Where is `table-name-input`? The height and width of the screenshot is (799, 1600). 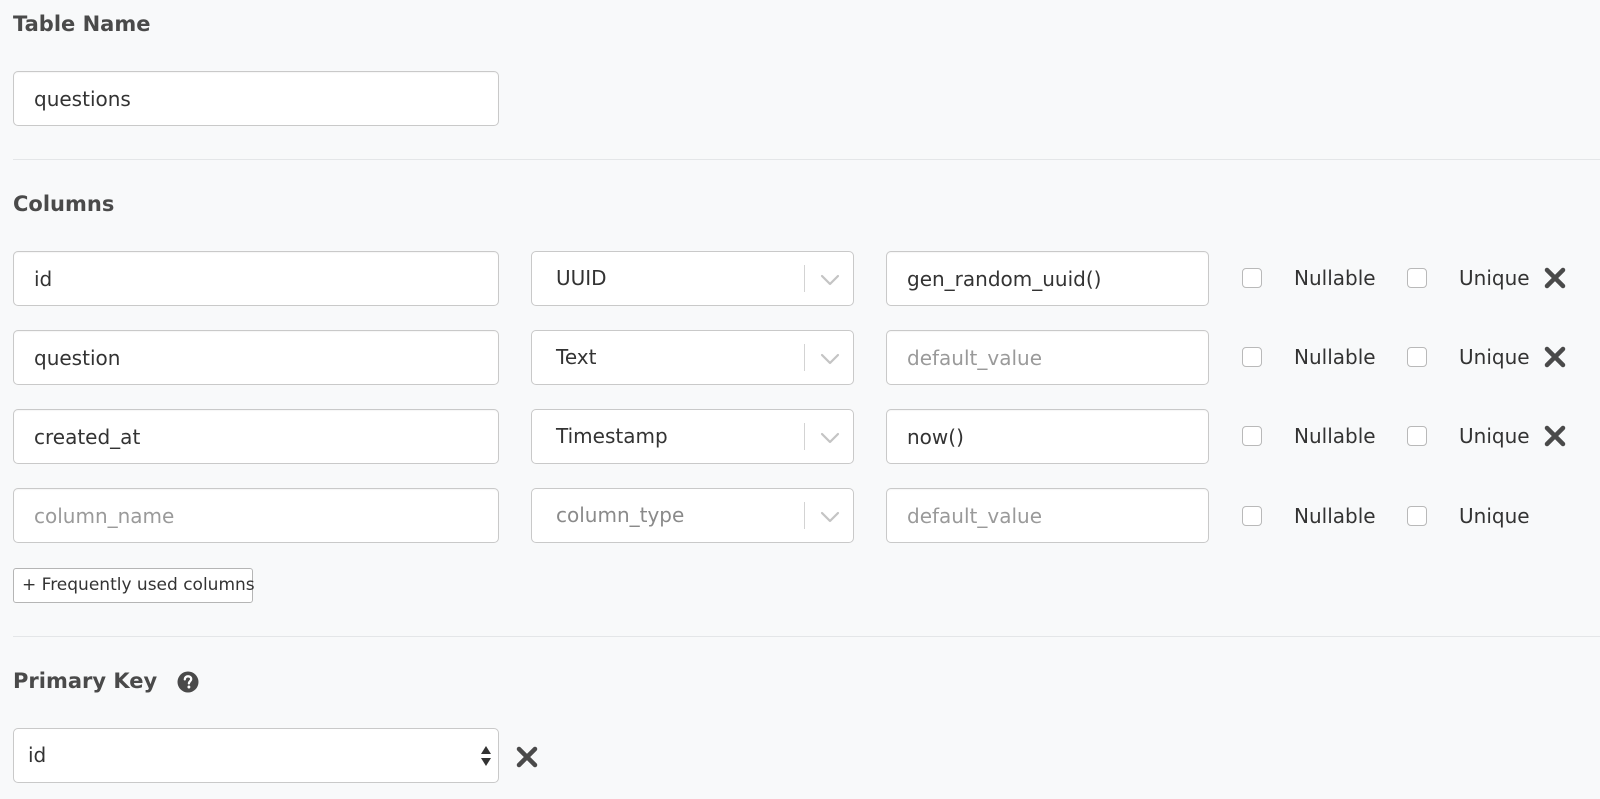
table-name-input is located at coordinates (256, 98).